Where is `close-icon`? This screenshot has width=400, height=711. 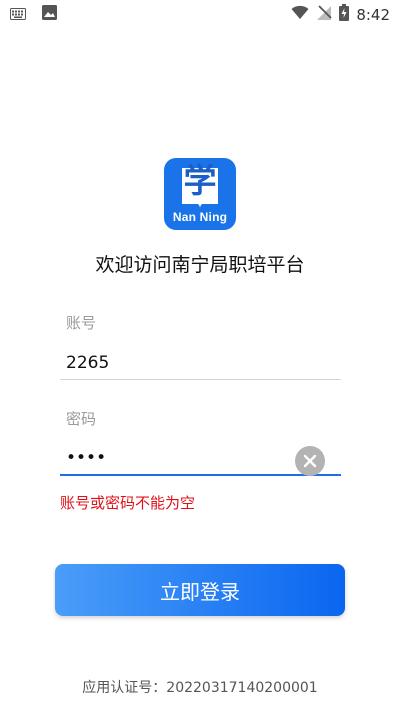 close-icon is located at coordinates (310, 461).